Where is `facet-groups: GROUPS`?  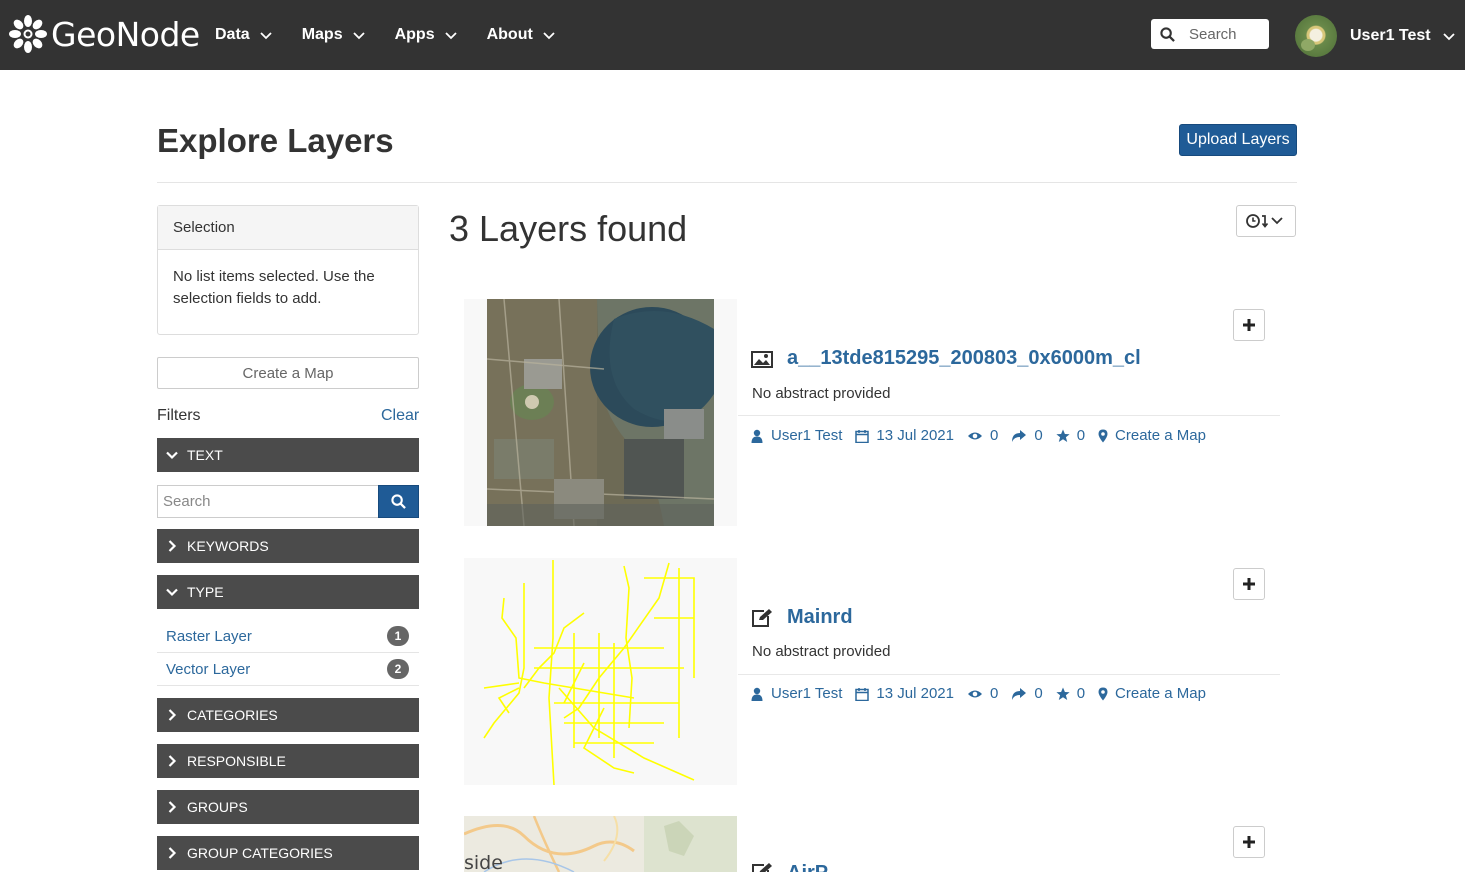
facet-groups: GROUPS is located at coordinates (288, 807).